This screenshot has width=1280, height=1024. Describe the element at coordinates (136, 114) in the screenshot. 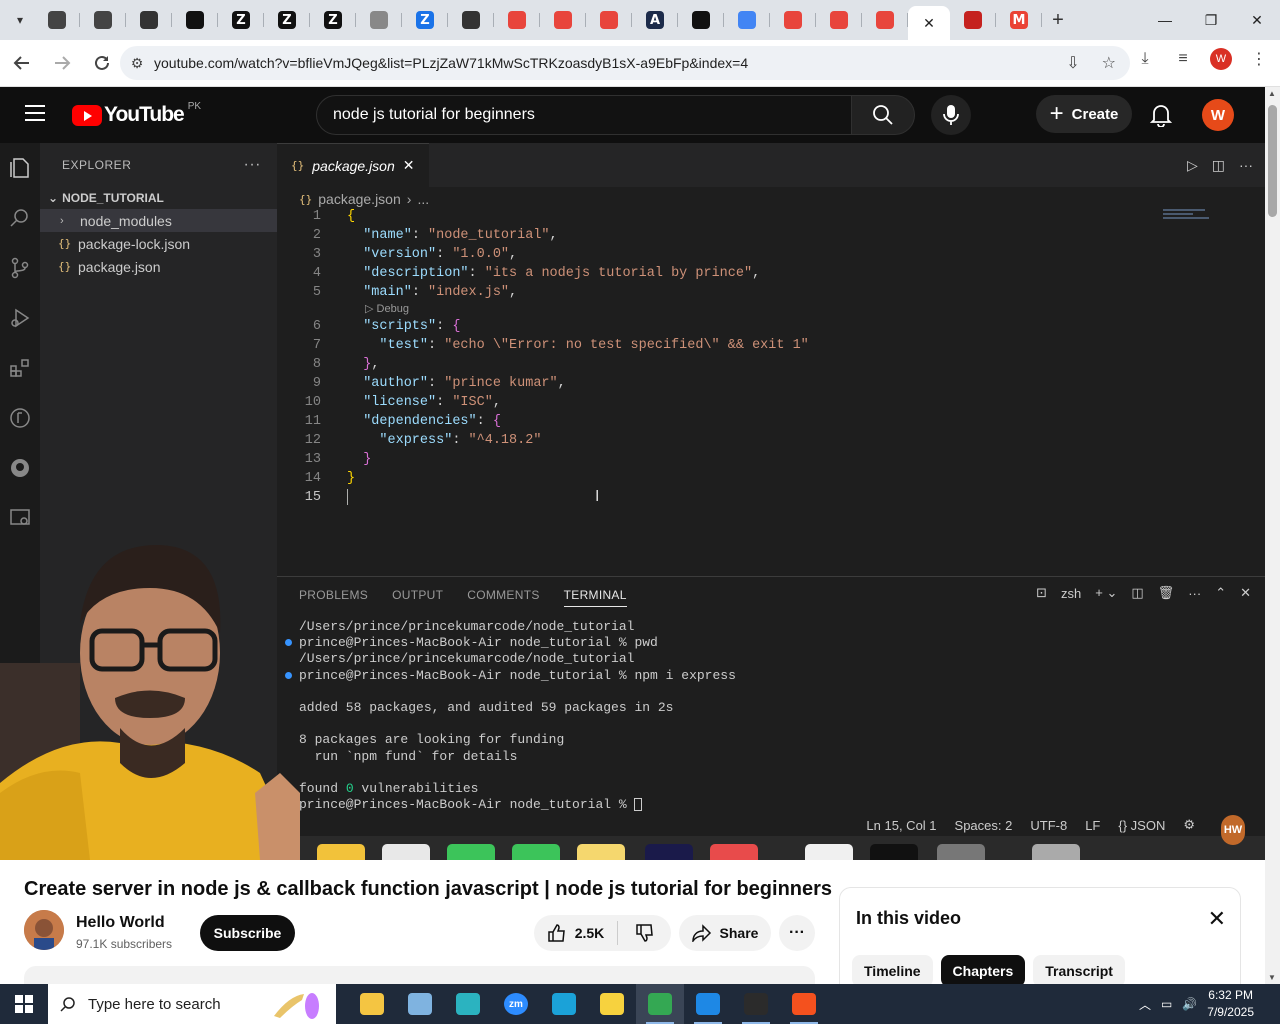

I see `youtube-logo: YouTube PK` at that location.